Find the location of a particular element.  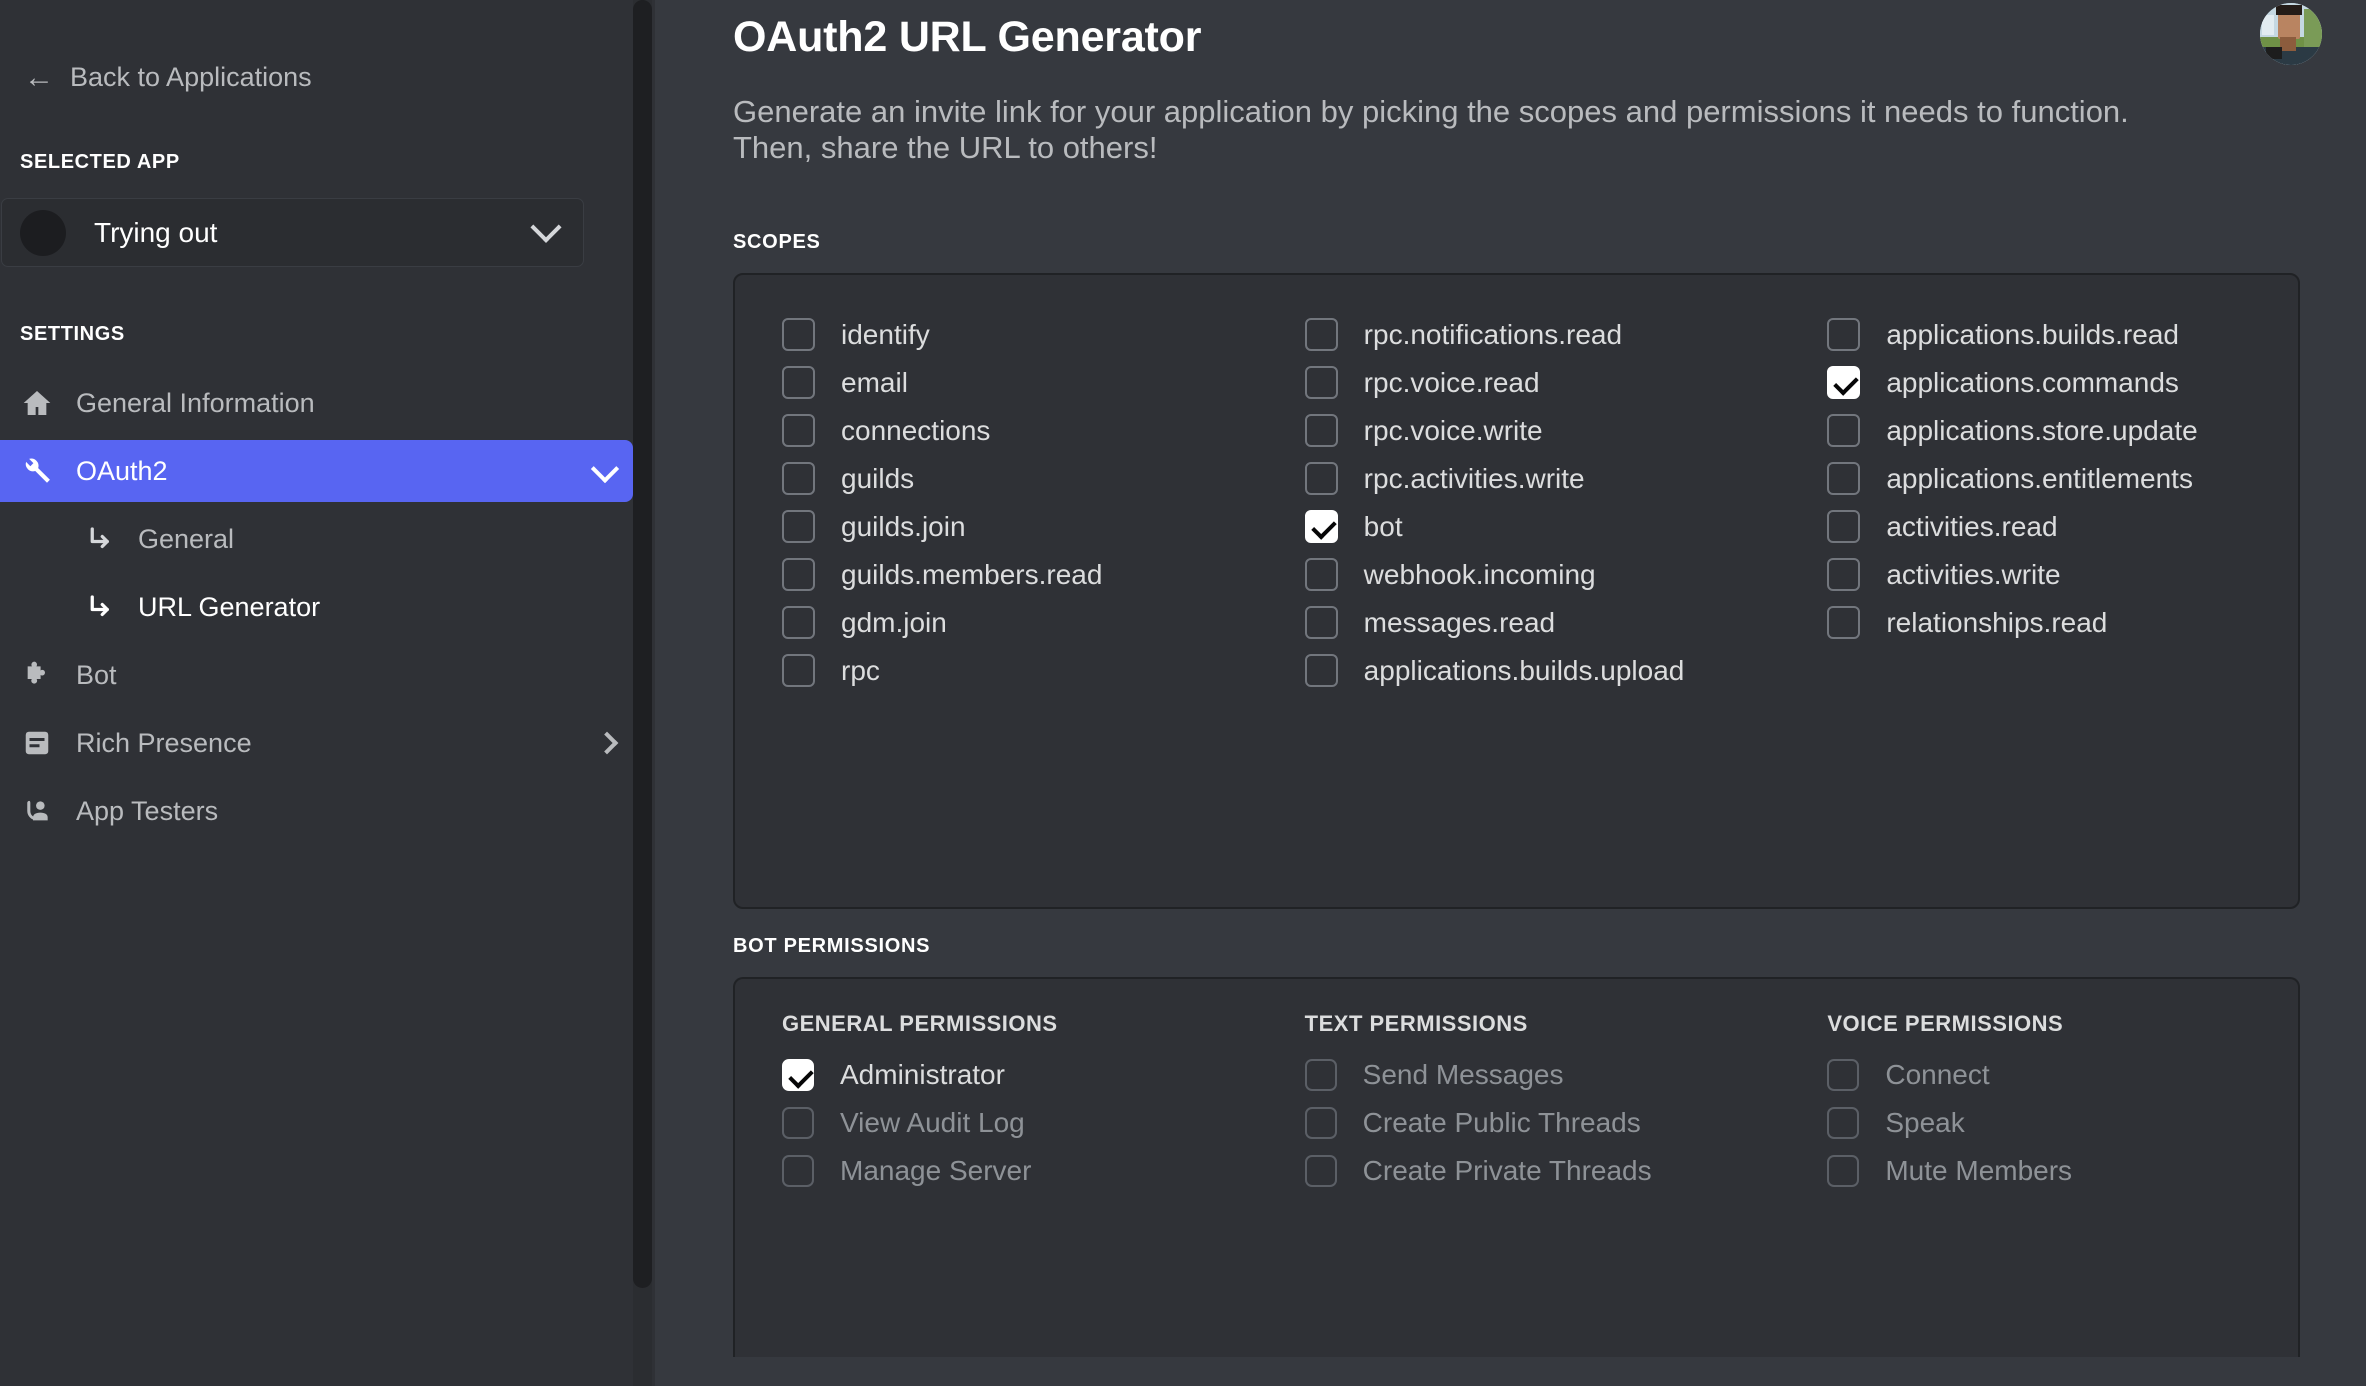

scope-row: rpc.notifications.read is located at coordinates (1540, 335).